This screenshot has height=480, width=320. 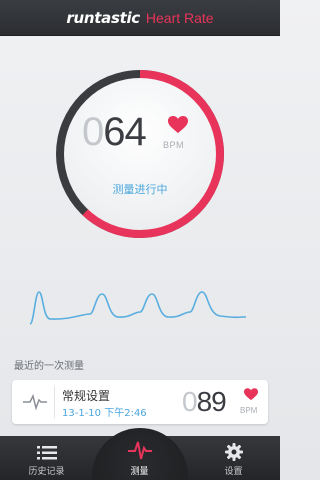 I want to click on tab-bar: 历史记录 测量 设置, so click(x=140, y=454).